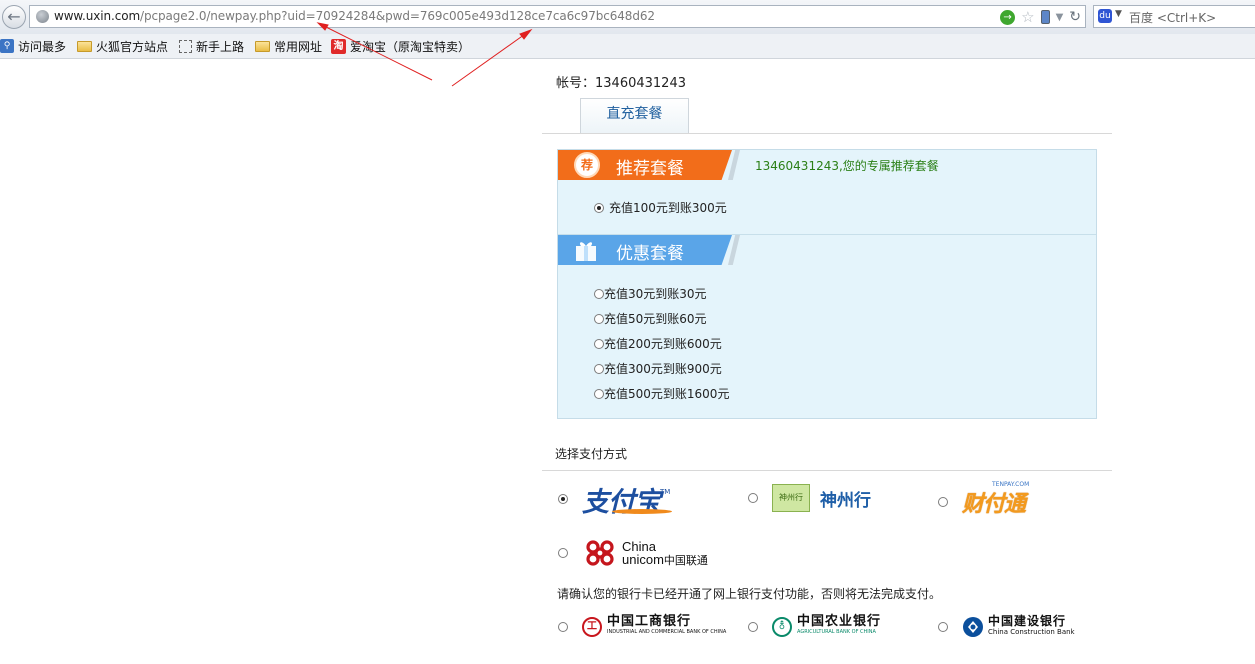  I want to click on package-option: 充值50元到账60元, so click(650, 318).